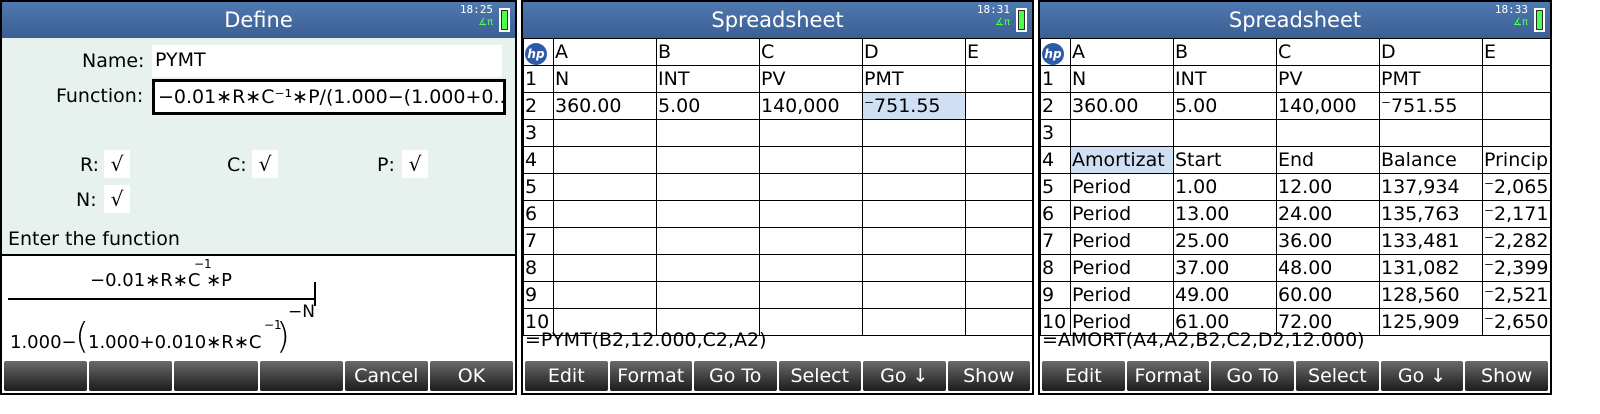 Image resolution: width=1600 pixels, height=414 pixels. Describe the element at coordinates (1516, 187) in the screenshot. I see `cell: ⁻2,065.` at that location.